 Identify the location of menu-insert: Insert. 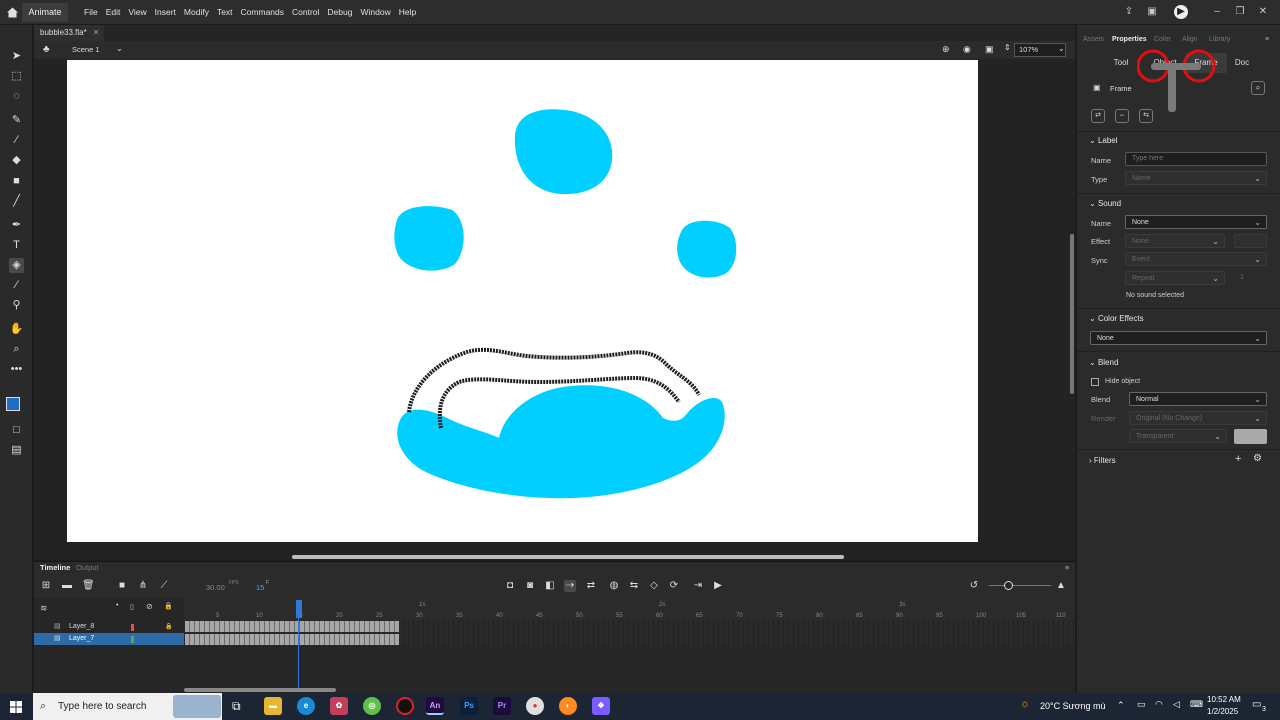
(165, 12).